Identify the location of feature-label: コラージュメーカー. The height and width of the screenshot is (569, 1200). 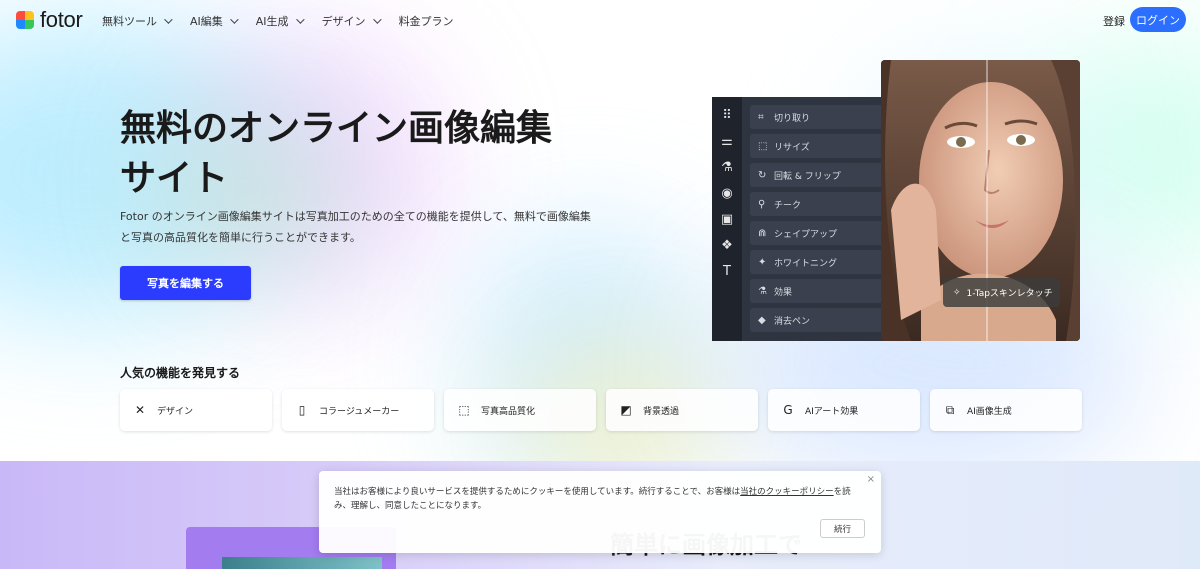
(359, 411).